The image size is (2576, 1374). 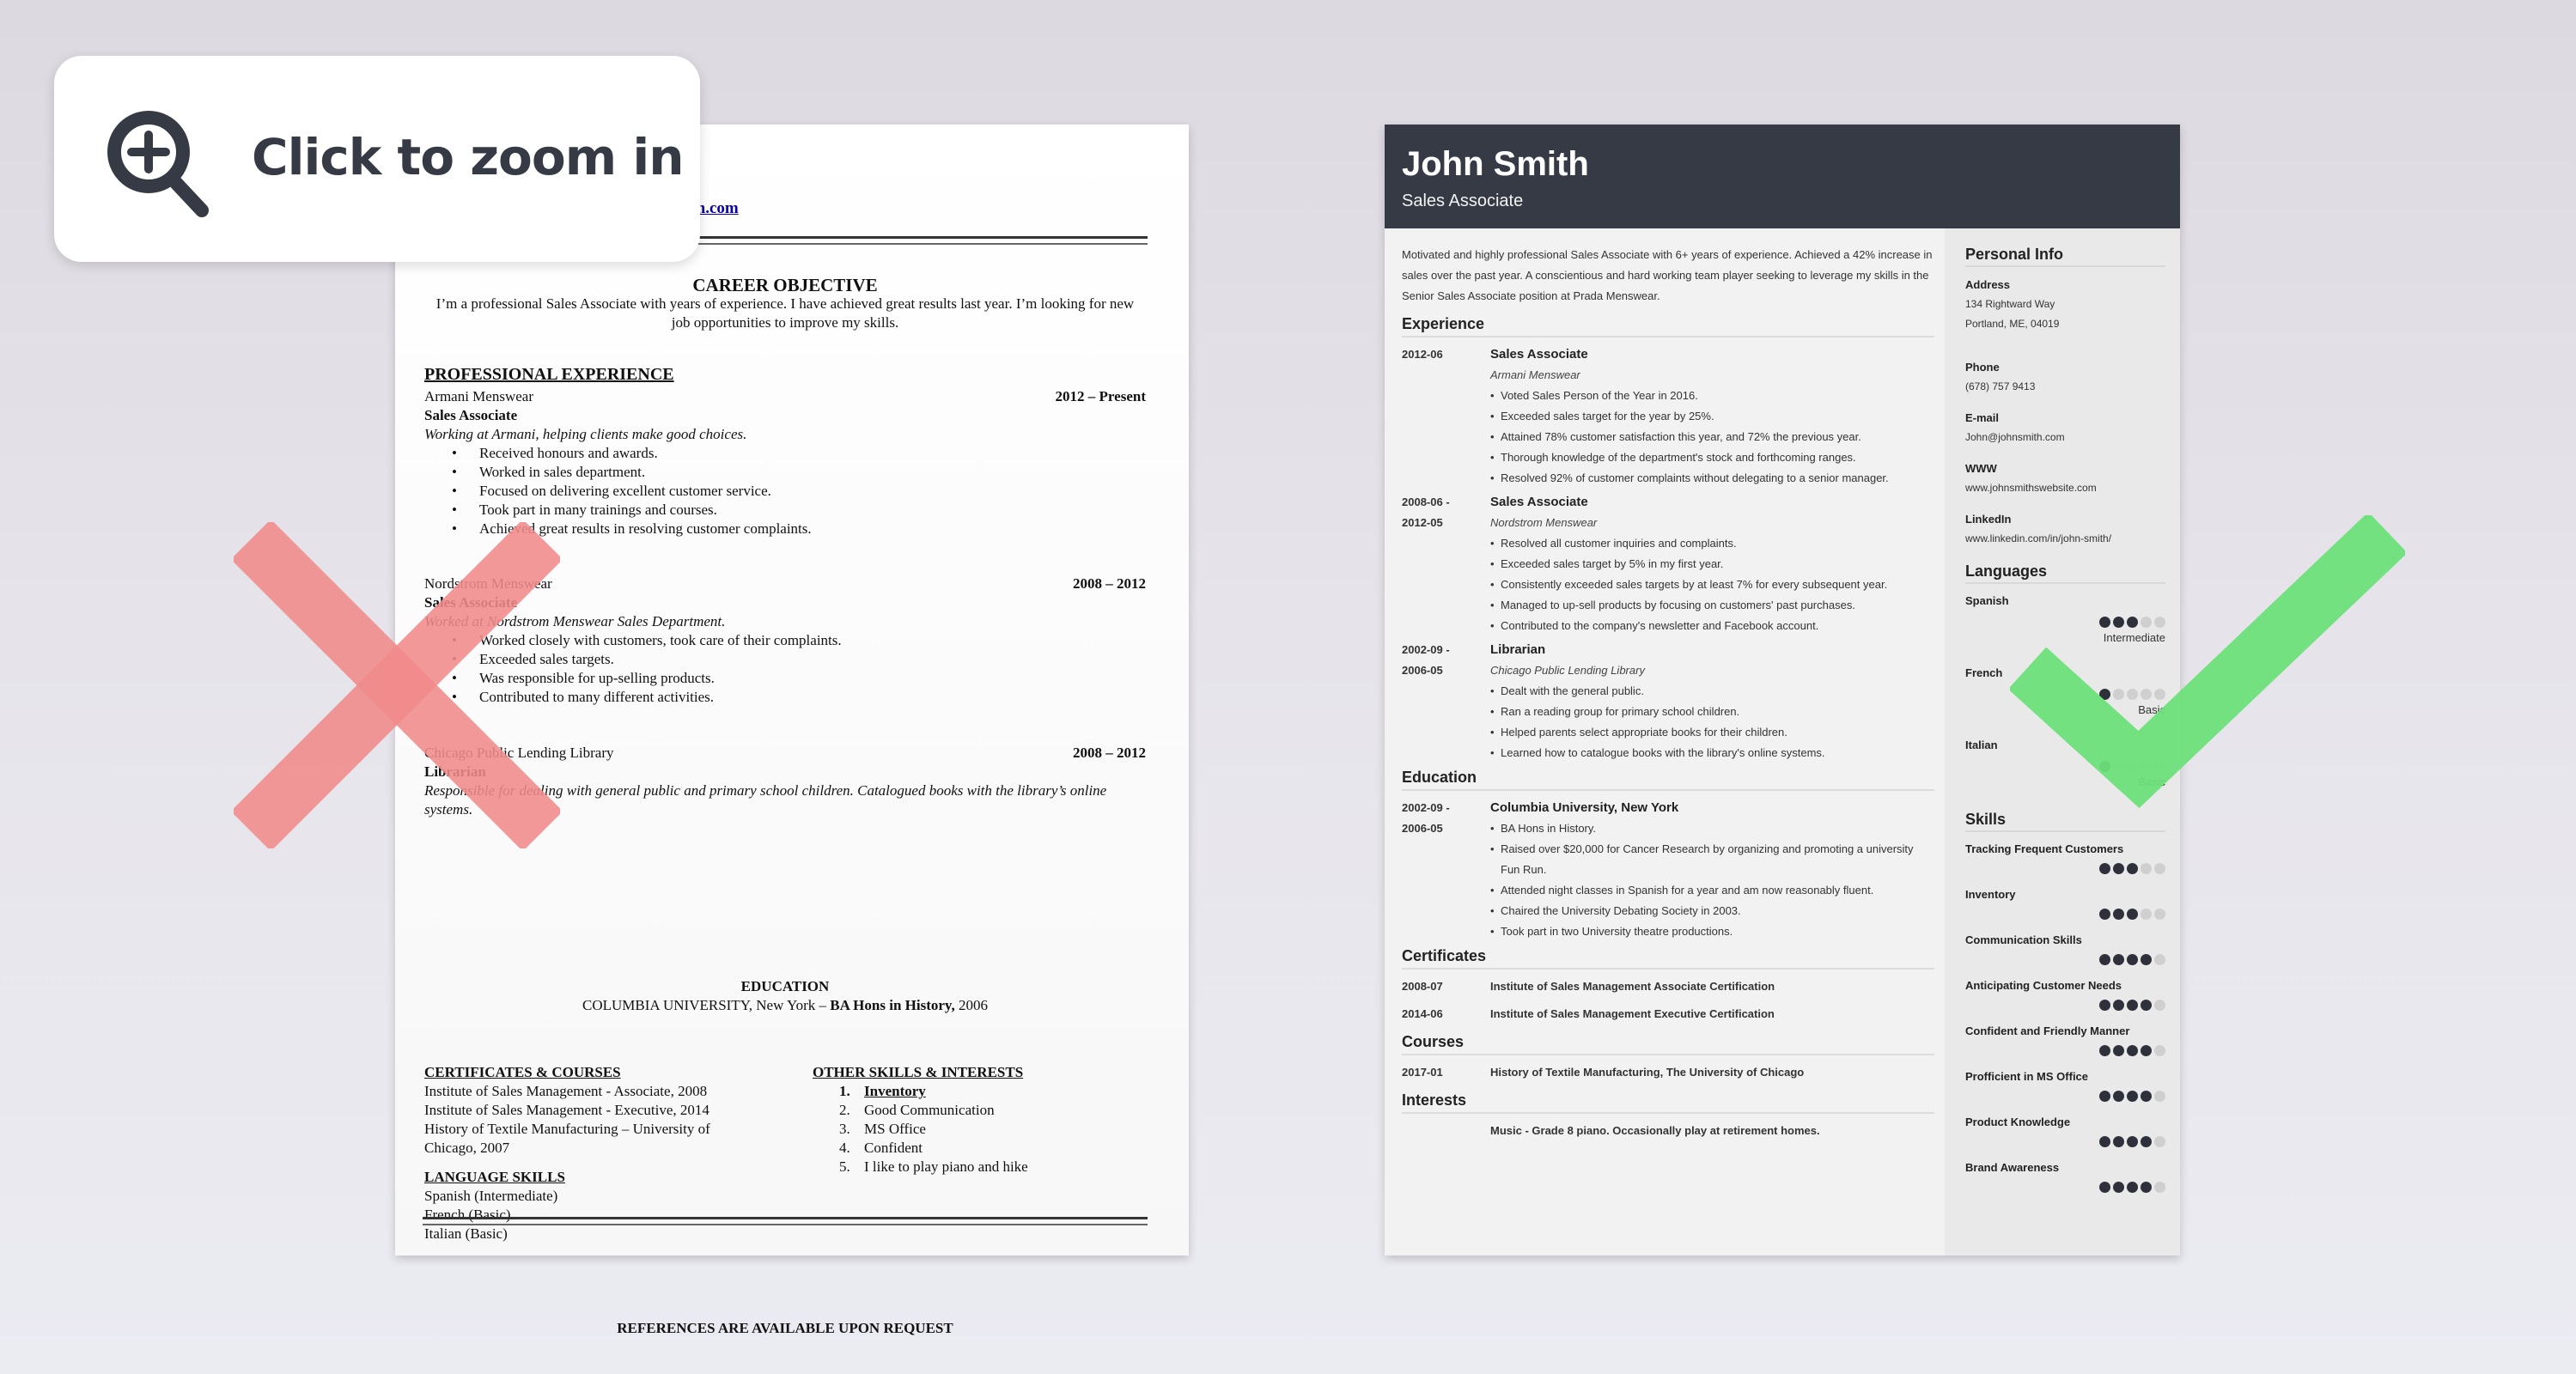 I want to click on skill-name: Profficient in MS Office, so click(x=2027, y=1076).